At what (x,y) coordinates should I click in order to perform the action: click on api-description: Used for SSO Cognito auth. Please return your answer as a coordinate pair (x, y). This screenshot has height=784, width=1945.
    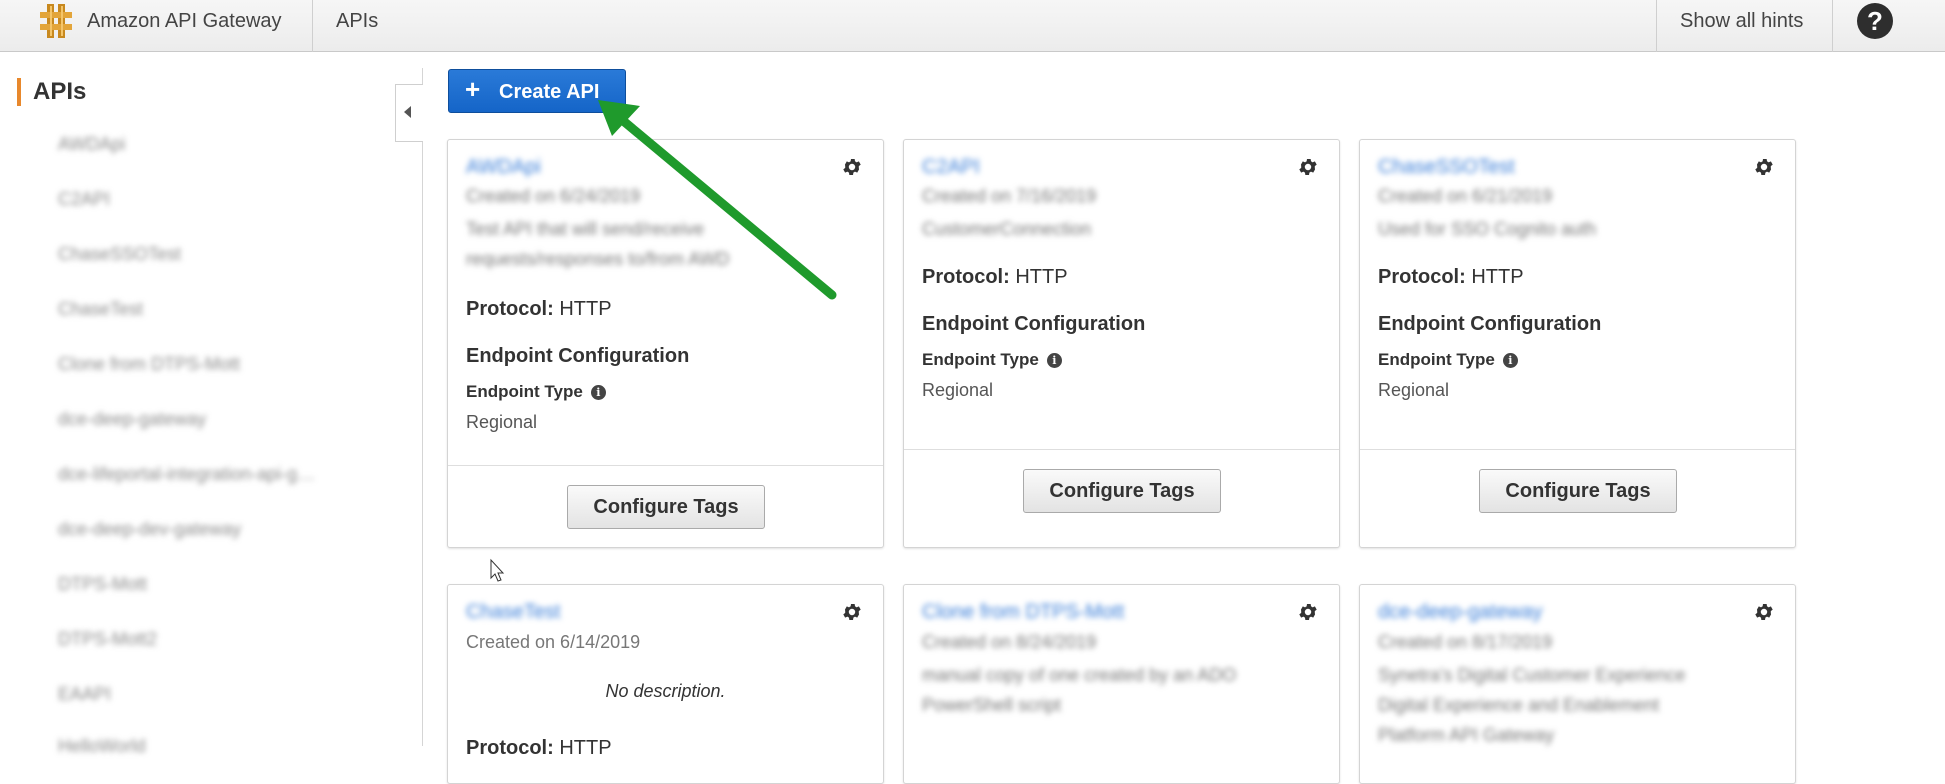
    Looking at the image, I should click on (1568, 229).